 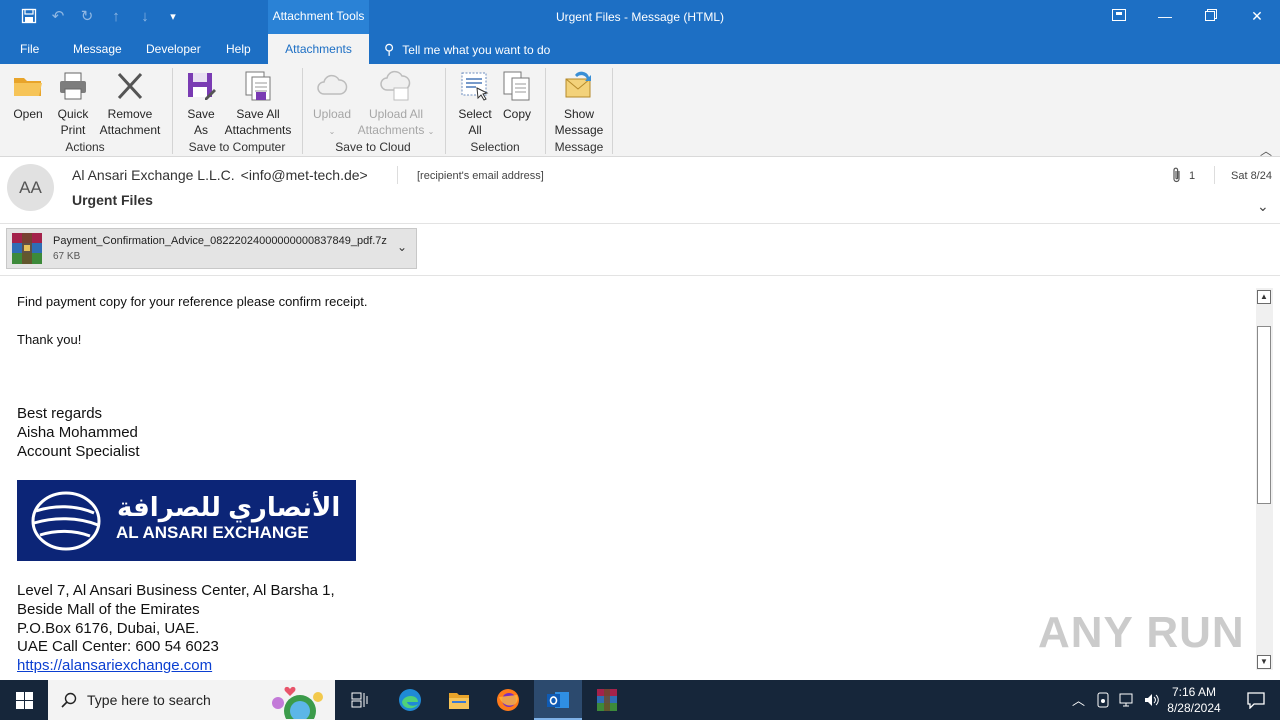 What do you see at coordinates (78, 451) in the screenshot?
I see `signature-title: Account Specialist` at bounding box center [78, 451].